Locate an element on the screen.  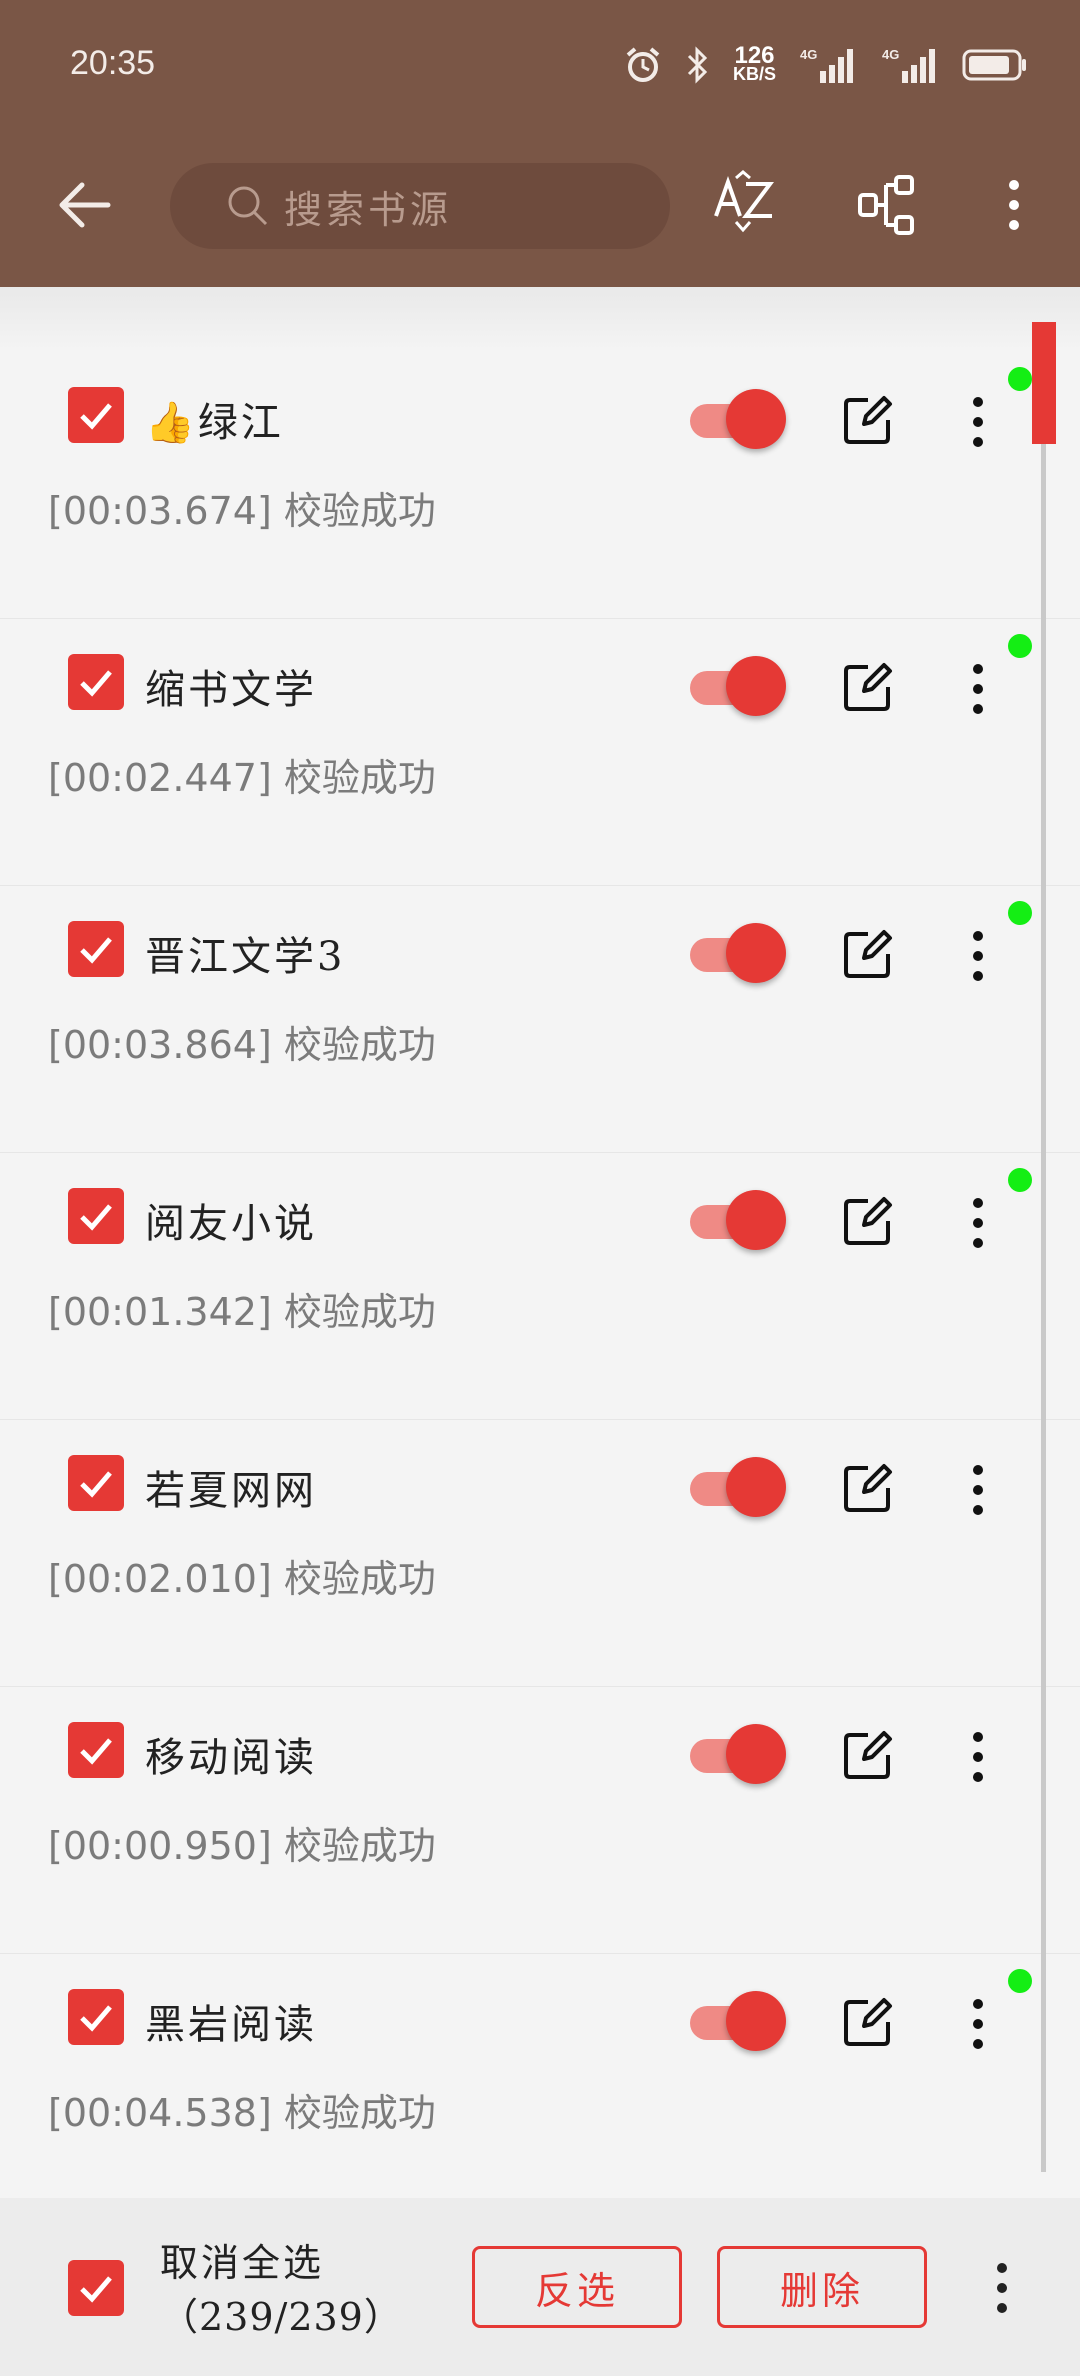
source-status: [00:04.538] 校验成功 is located at coordinates (242, 2113).